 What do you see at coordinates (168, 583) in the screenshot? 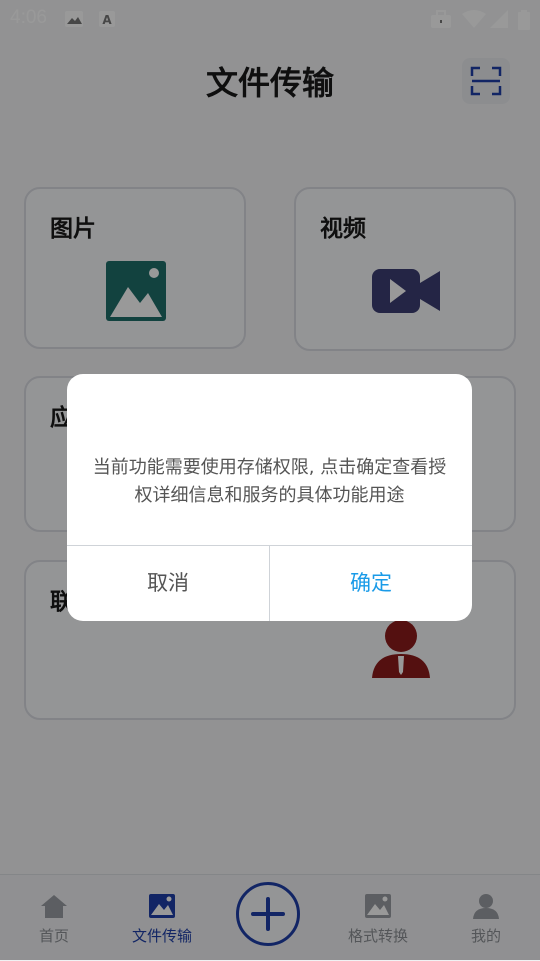
I see `cancel-button: 取消` at bounding box center [168, 583].